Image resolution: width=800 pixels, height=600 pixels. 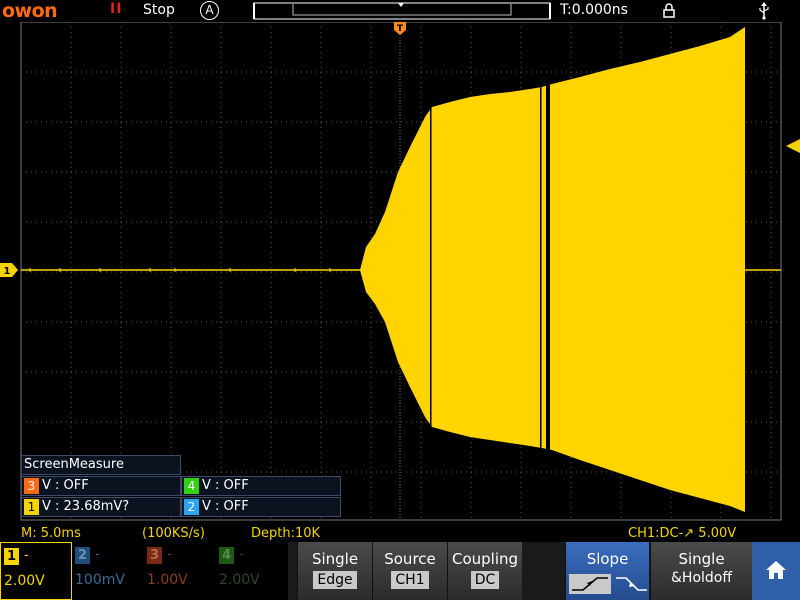 I want to click on channel-3-scale: 3 - 1.00V, so click(x=180, y=571).